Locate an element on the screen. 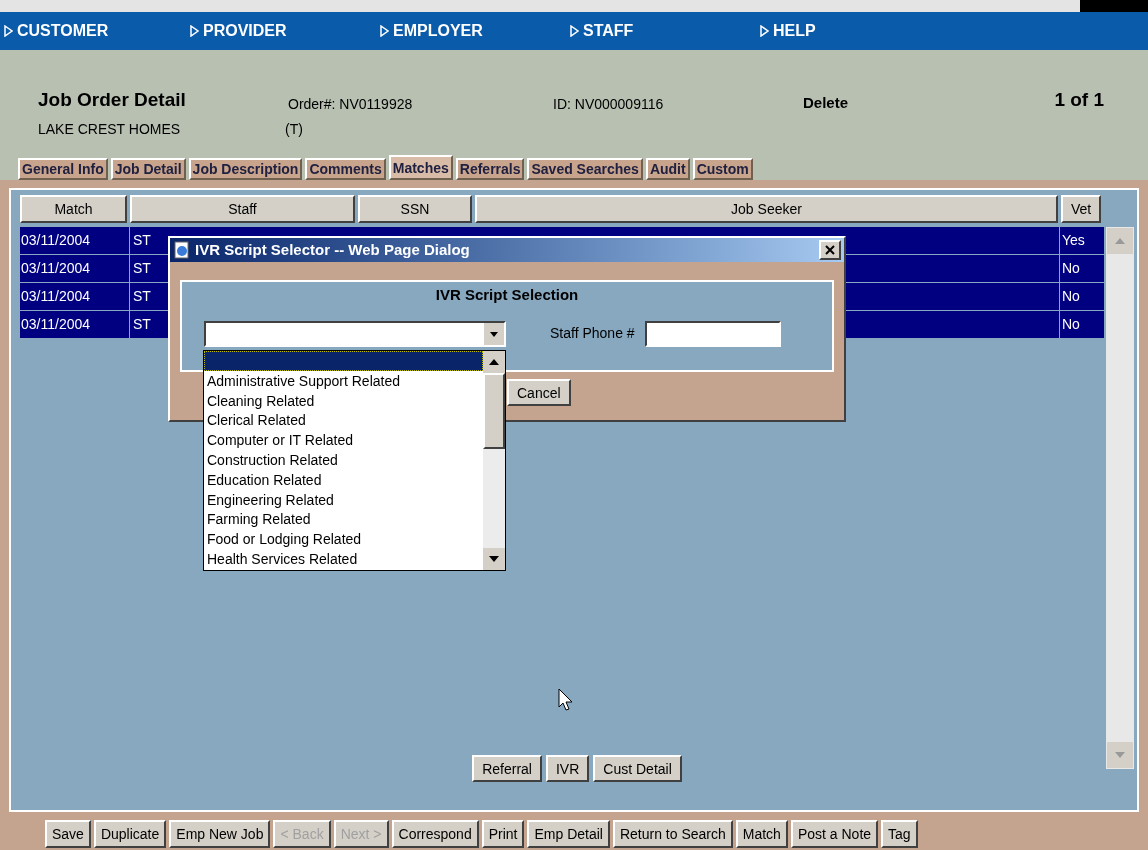 This screenshot has width=1148, height=850. order-number: Order#: NV0119928 is located at coordinates (351, 104).